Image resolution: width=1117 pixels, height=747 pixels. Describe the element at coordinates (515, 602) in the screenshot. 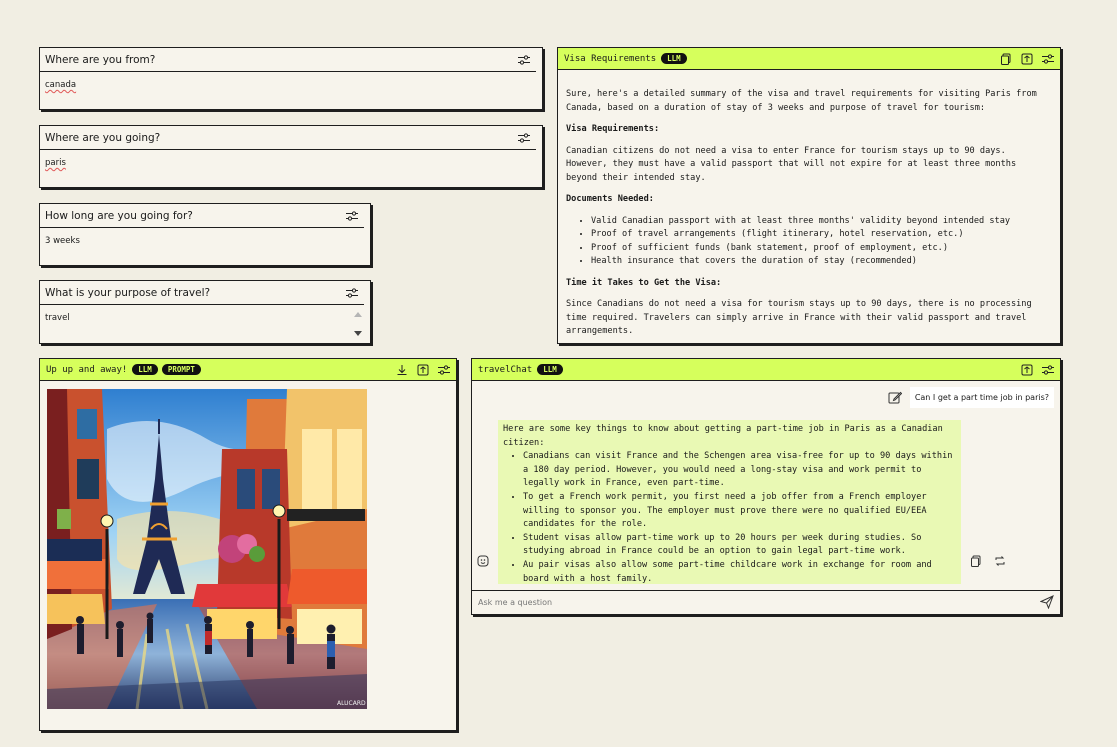

I see `chat-input: Ask me a question` at that location.